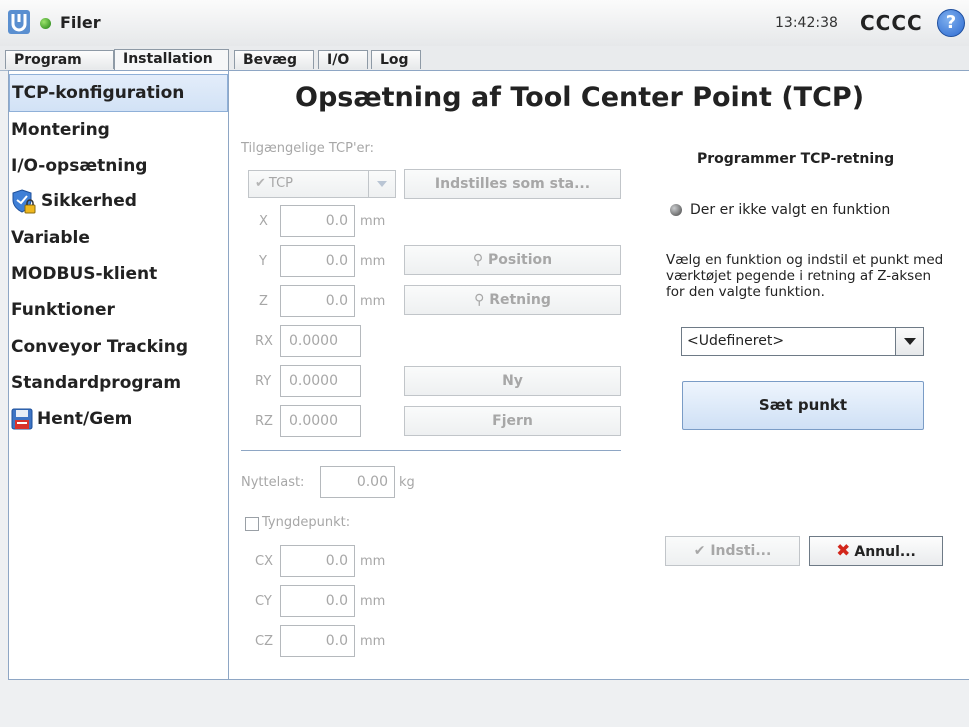 The image size is (969, 727). I want to click on cx-field: 0.0, so click(317, 561).